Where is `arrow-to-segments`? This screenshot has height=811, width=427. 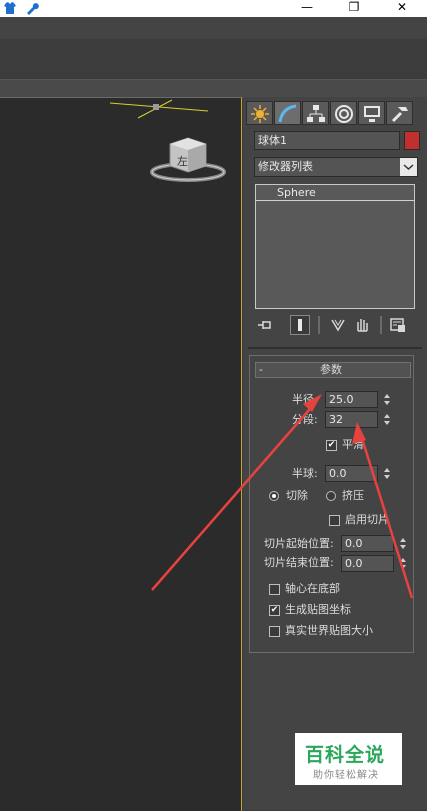
arrow-to-segments is located at coordinates (386, 515).